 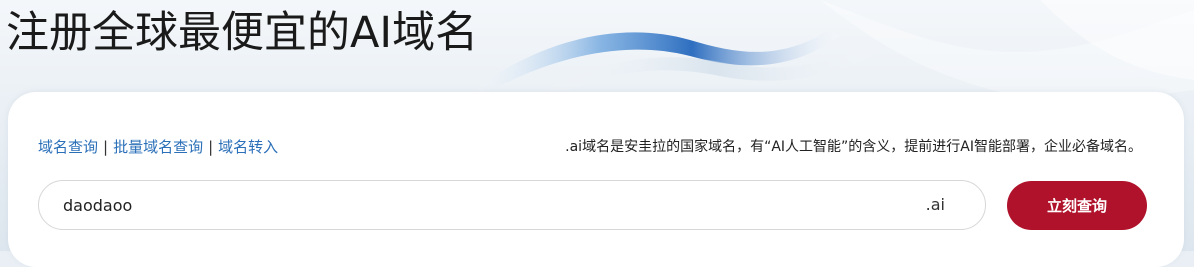 I want to click on tld-suffix: .ai, so click(x=935, y=204).